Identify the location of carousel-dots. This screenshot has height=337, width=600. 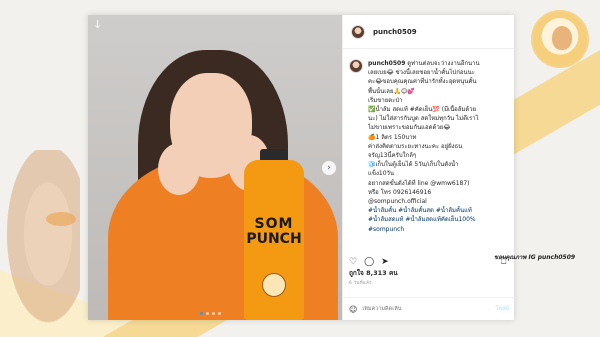
(210, 313).